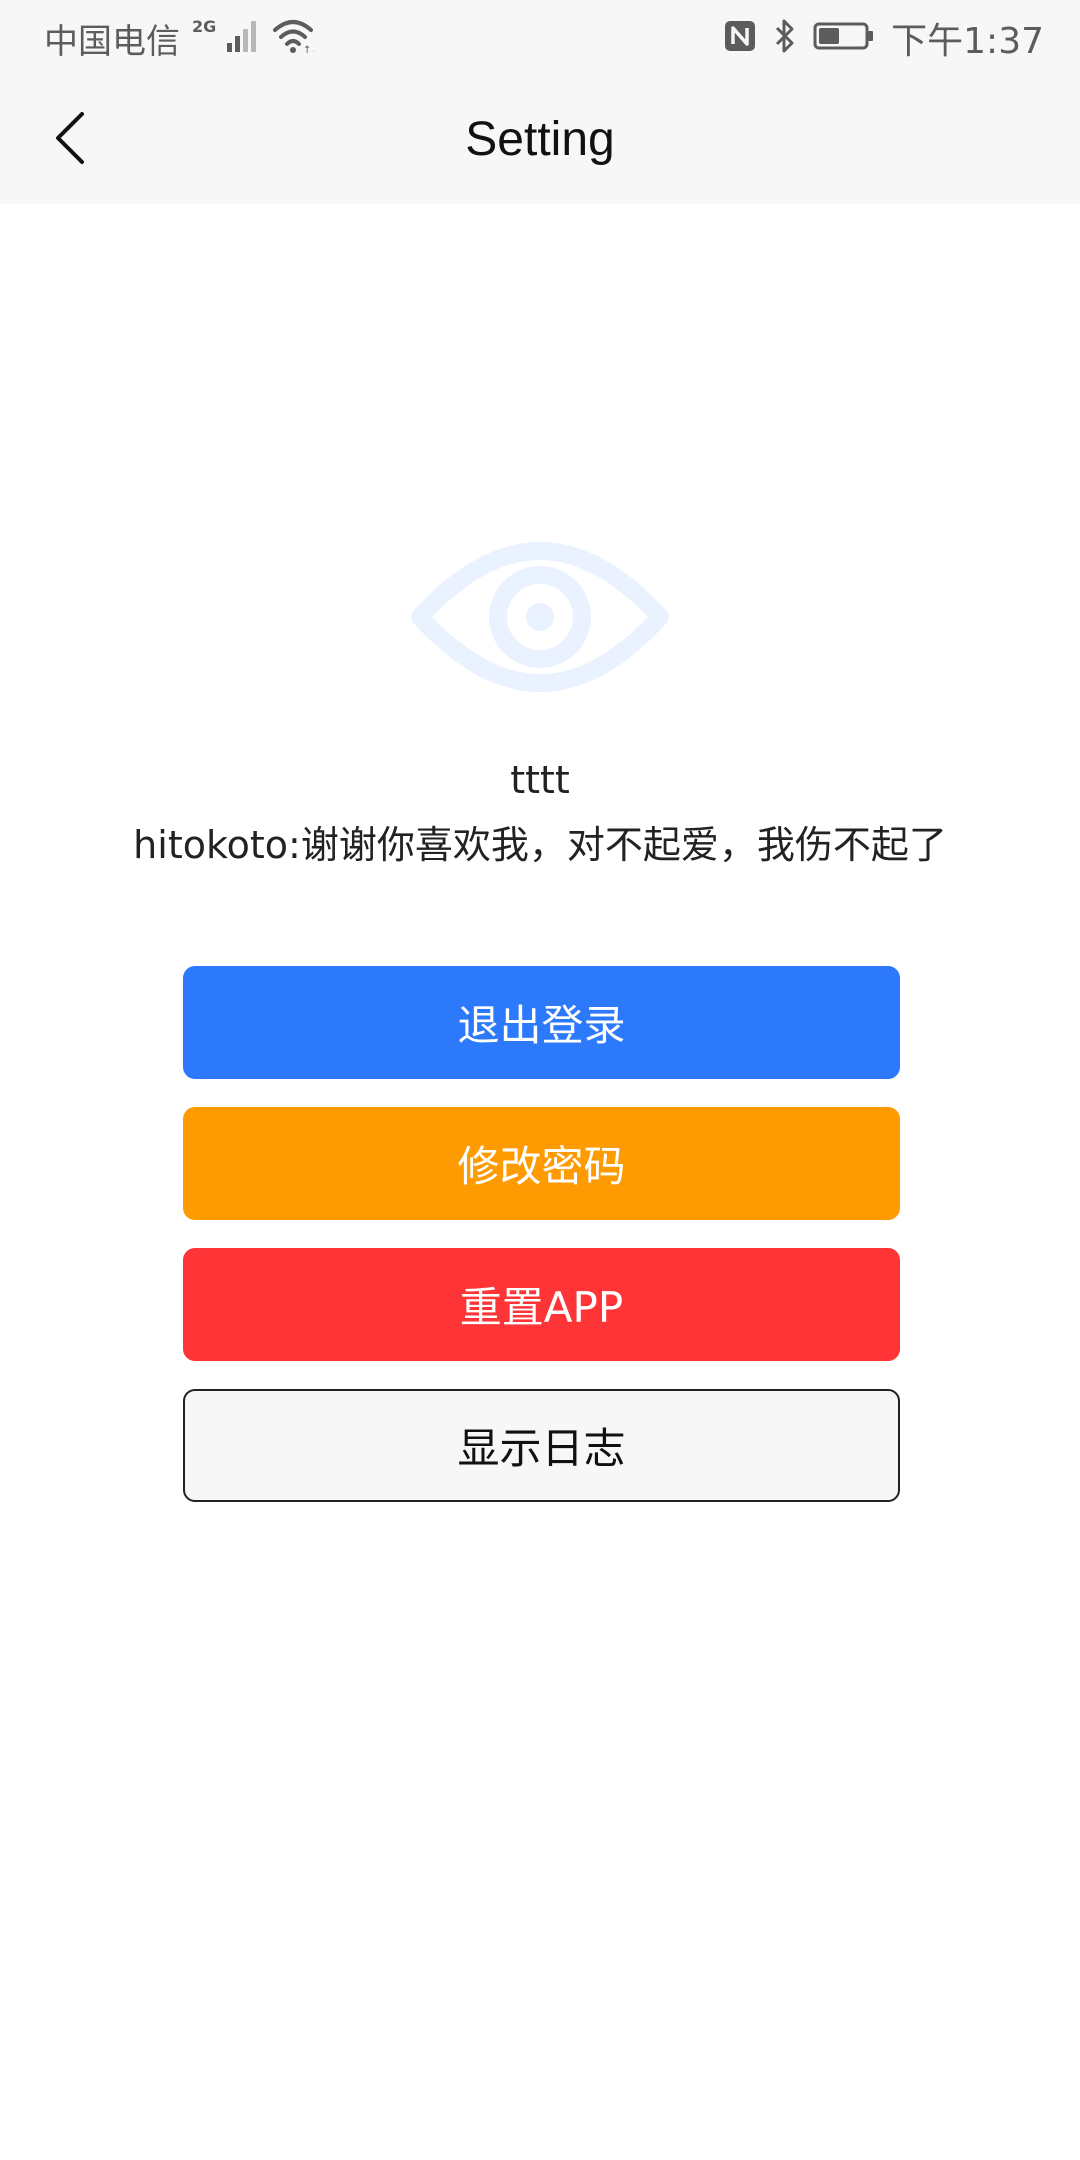 This screenshot has width=1080, height=2160. Describe the element at coordinates (740, 38) in the screenshot. I see `nfc-icon` at that location.